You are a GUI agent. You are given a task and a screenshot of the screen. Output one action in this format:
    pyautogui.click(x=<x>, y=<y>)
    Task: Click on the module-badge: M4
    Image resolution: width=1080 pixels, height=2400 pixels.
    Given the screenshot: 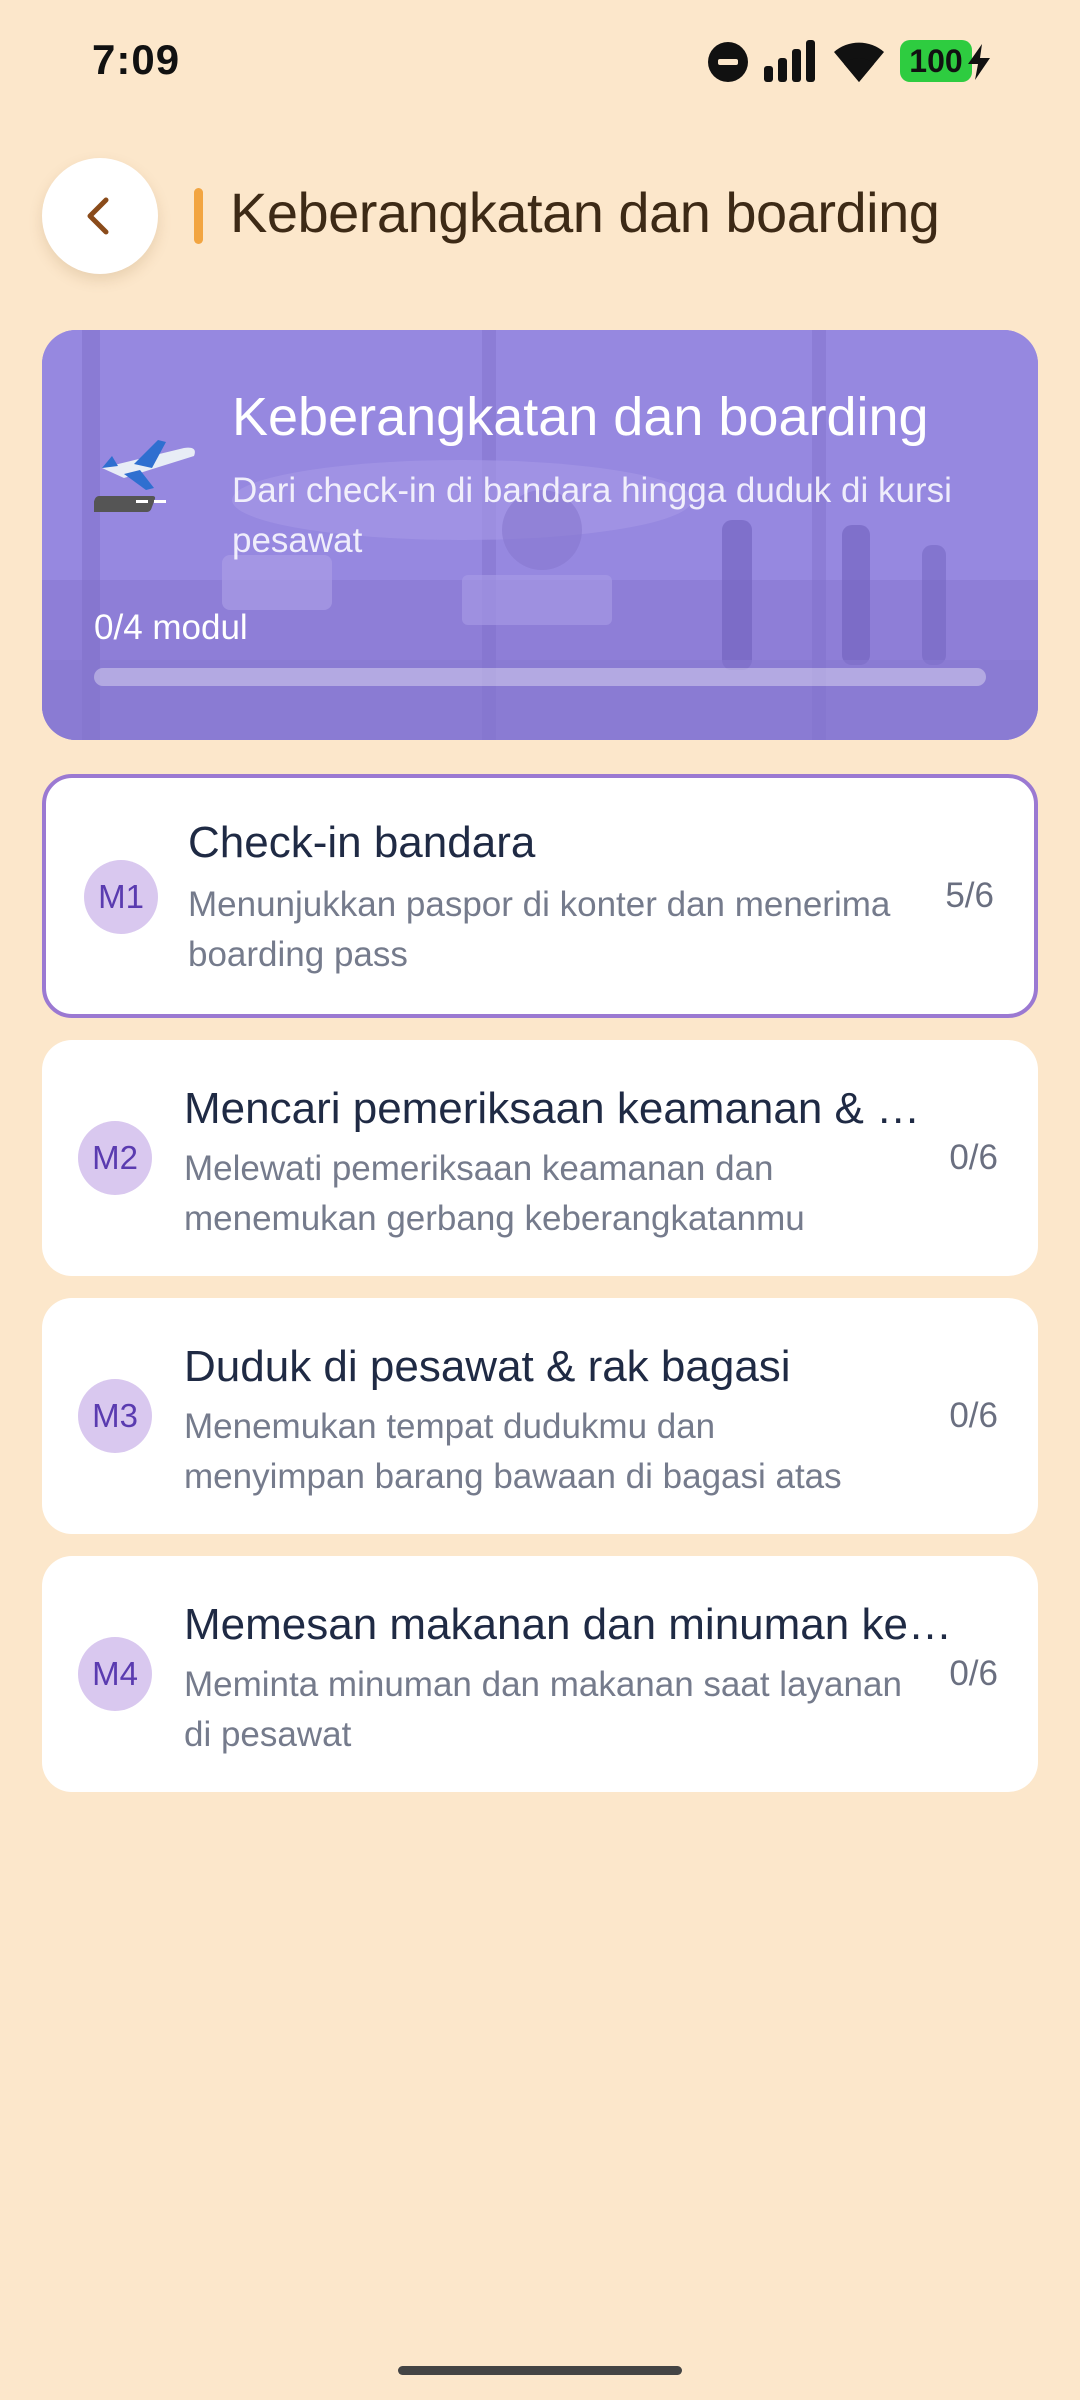 What is the action you would take?
    pyautogui.click(x=115, y=1674)
    